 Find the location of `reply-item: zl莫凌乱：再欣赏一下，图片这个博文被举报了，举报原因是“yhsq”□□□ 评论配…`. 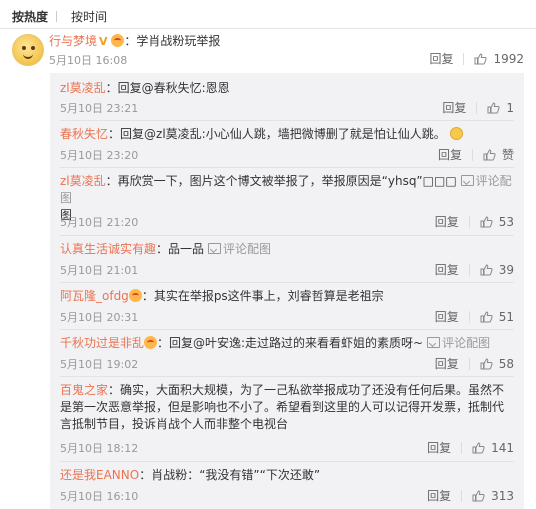

reply-item: zl莫凌乱：再欣赏一下，图片这个博文被举报了，举报原因是“yhsq”□□□ 评论配… is located at coordinates (287, 201).